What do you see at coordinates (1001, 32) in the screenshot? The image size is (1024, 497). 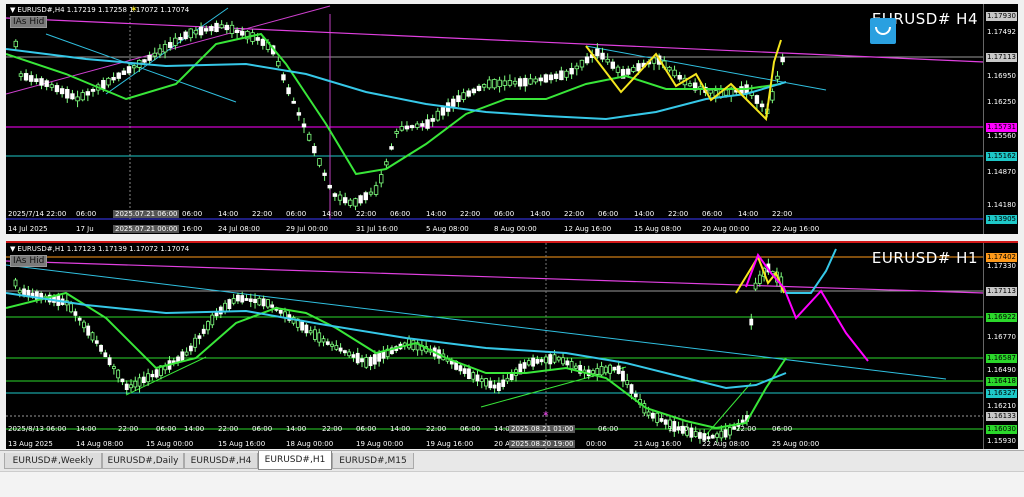 I see `price-label: 1.17492` at bounding box center [1001, 32].